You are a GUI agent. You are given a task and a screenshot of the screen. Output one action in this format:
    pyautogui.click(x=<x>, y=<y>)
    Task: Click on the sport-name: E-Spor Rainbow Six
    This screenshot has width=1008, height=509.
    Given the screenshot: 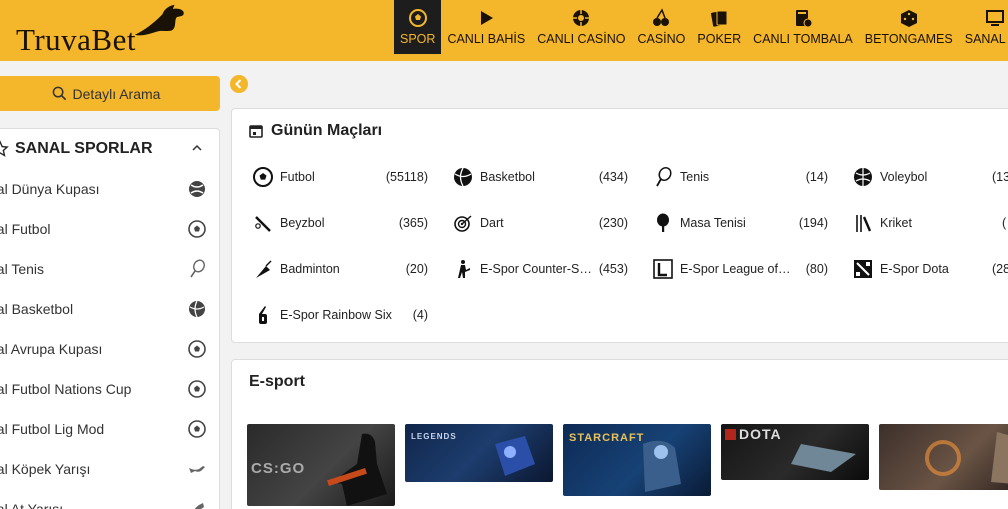 What is the action you would take?
    pyautogui.click(x=336, y=315)
    